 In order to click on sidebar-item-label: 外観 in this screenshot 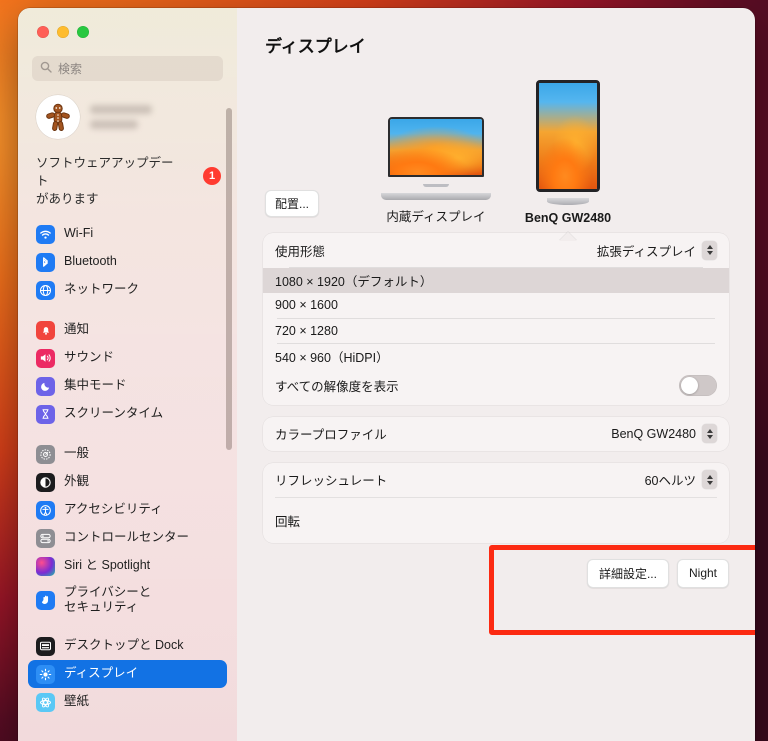, I will do `click(77, 481)`.